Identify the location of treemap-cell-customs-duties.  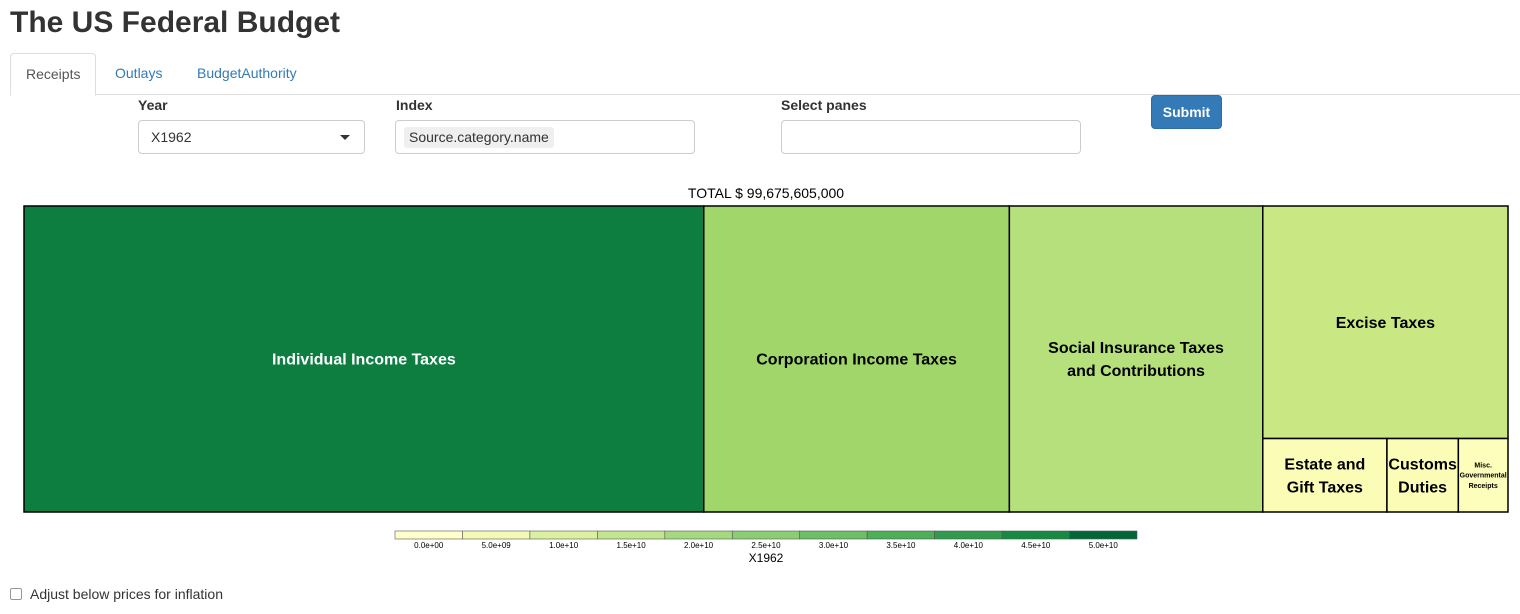
(1423, 475).